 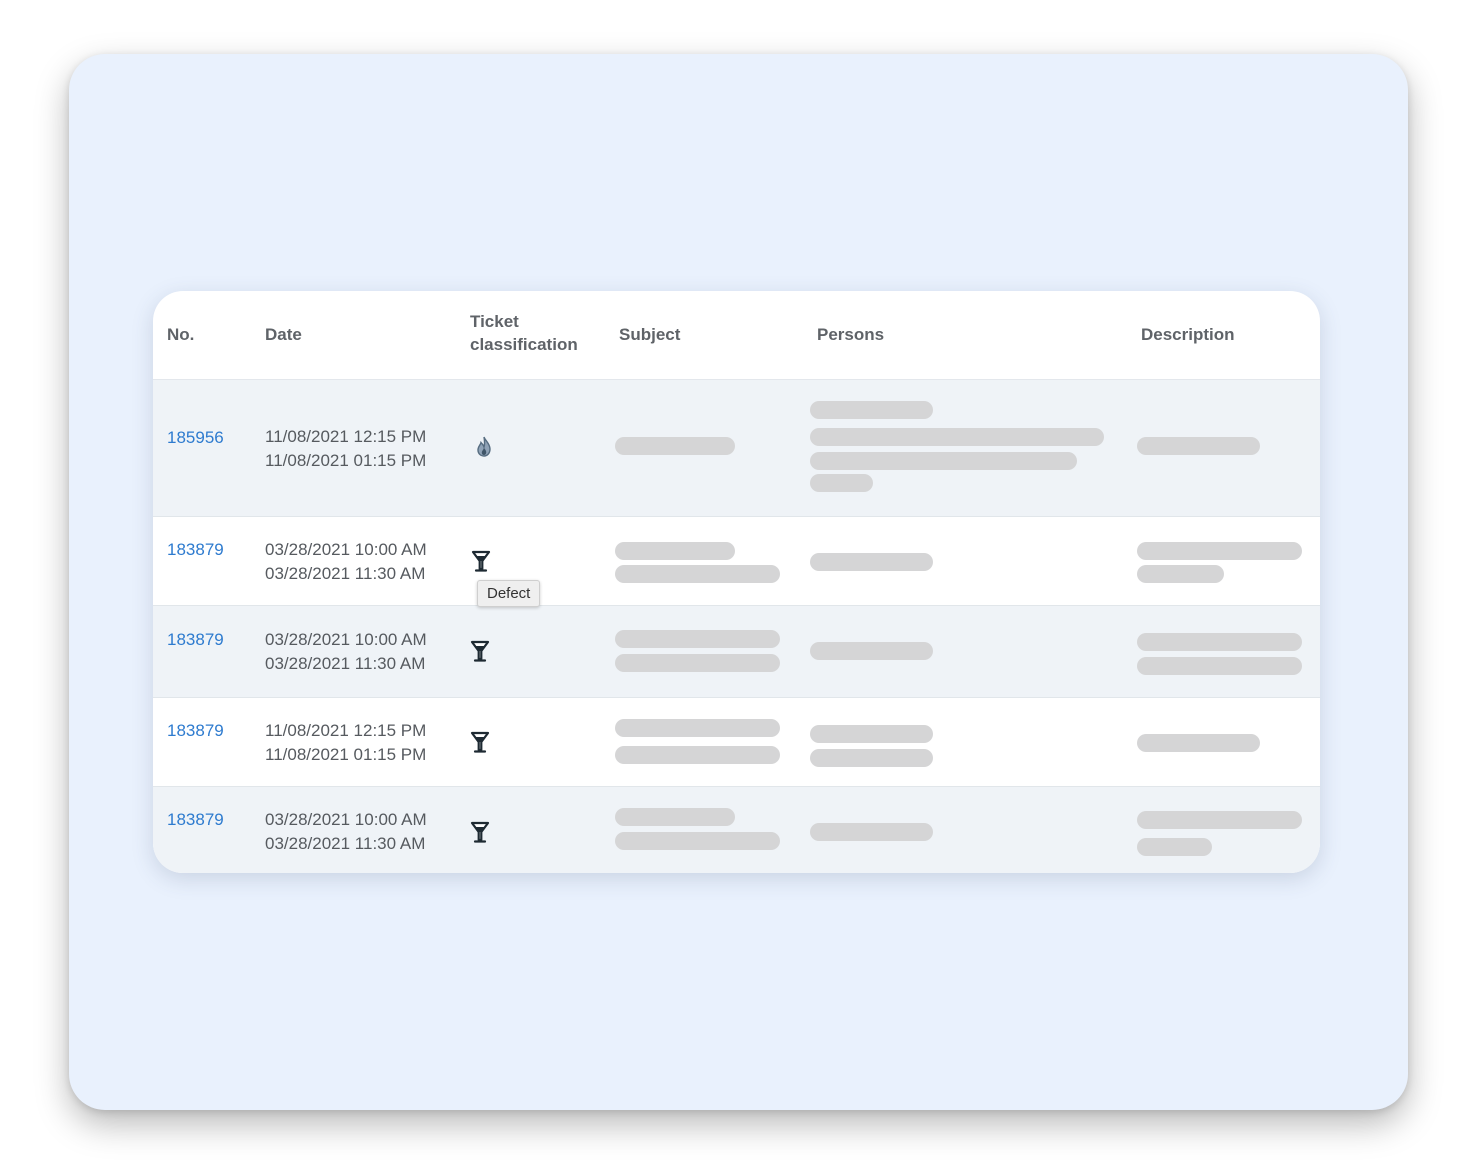 I want to click on header-description: Description, so click(x=1188, y=334).